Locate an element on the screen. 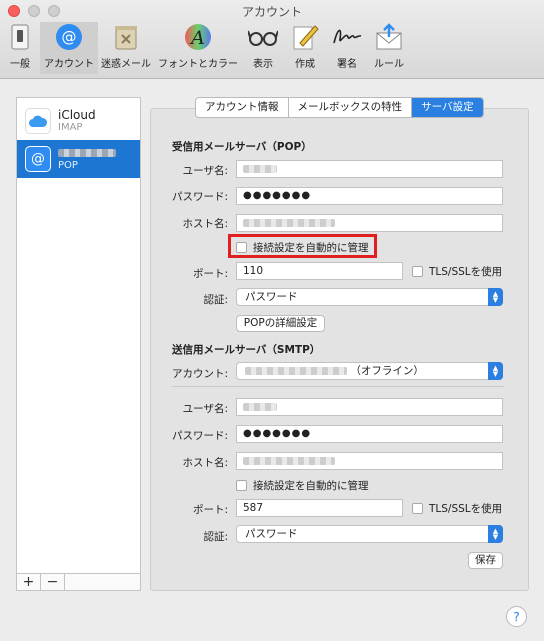 This screenshot has height=641, width=544. account-item-icloud: iCloud IMAP is located at coordinates (78, 121).